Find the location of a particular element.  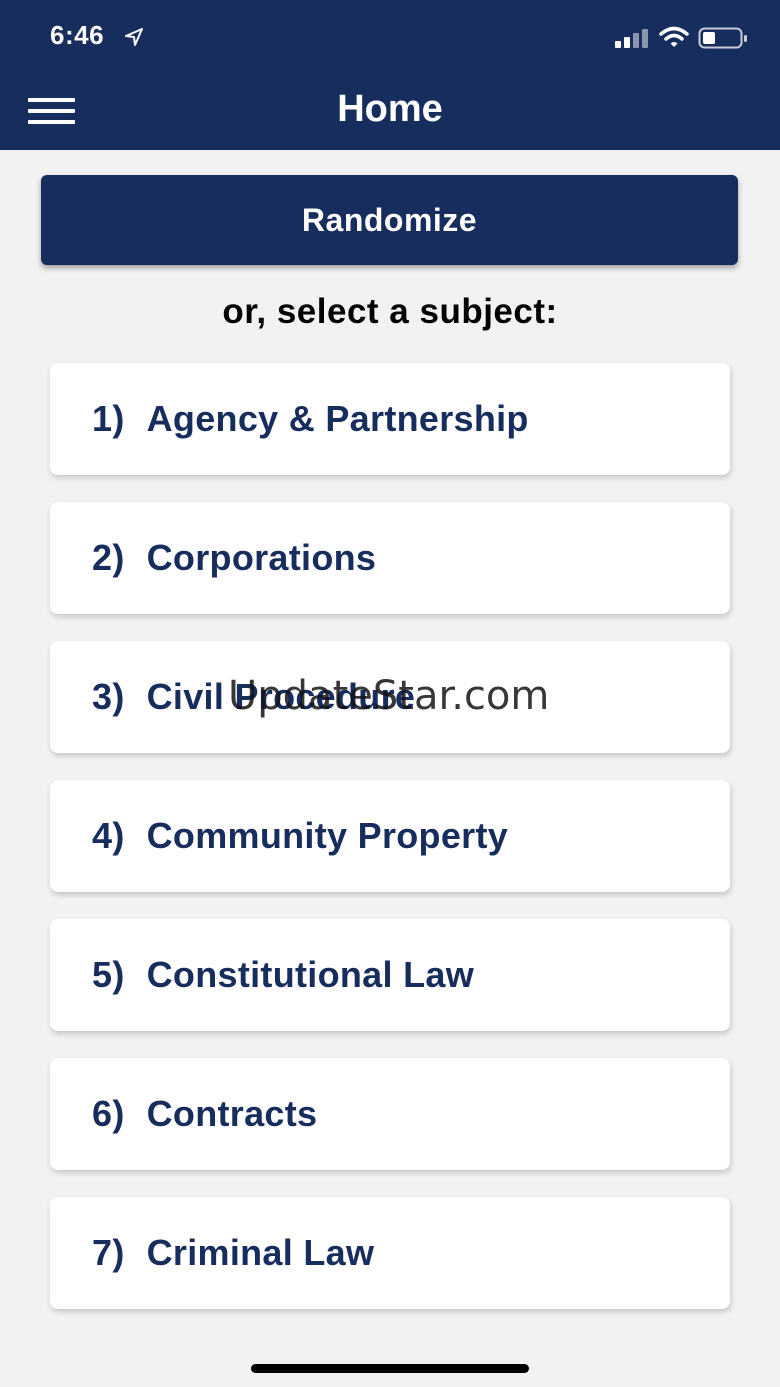

subject-label: Constitutional Law is located at coordinates (310, 974).